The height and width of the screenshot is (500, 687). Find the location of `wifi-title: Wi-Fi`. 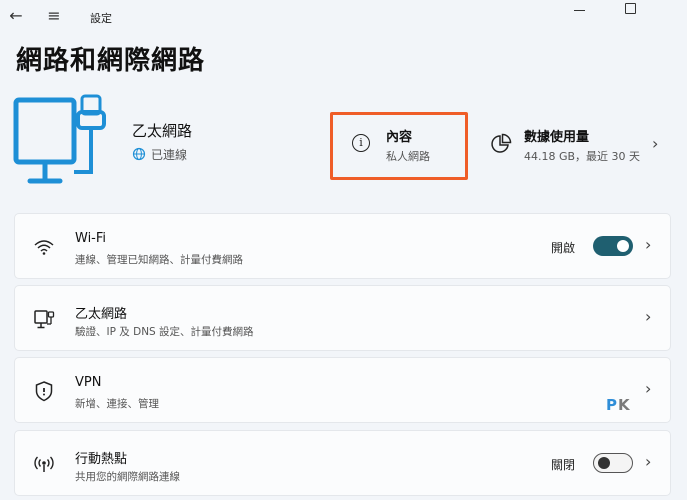

wifi-title: Wi-Fi is located at coordinates (91, 238).